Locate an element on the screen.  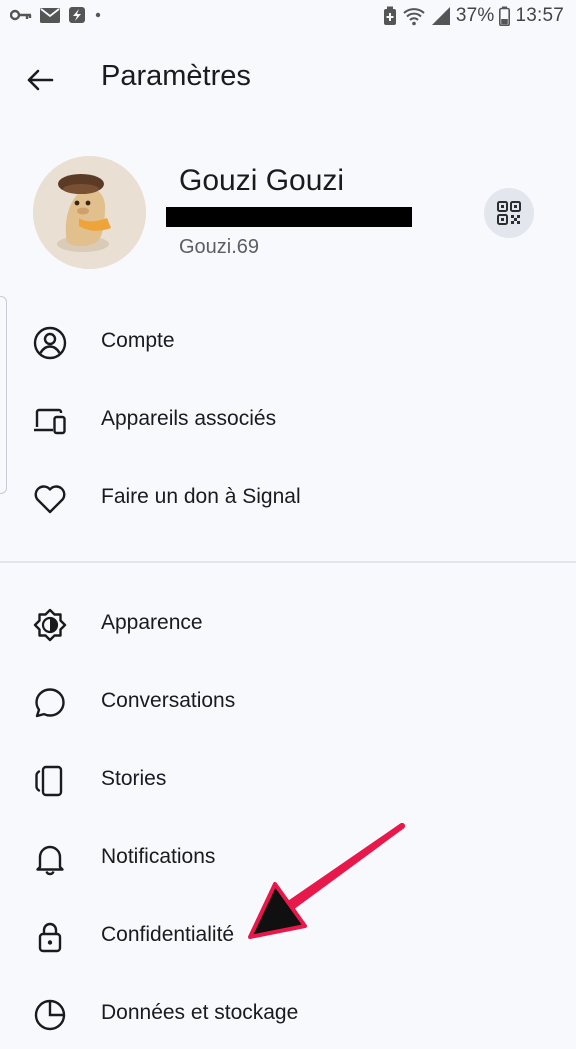
stories-icon is located at coordinates (50, 781).